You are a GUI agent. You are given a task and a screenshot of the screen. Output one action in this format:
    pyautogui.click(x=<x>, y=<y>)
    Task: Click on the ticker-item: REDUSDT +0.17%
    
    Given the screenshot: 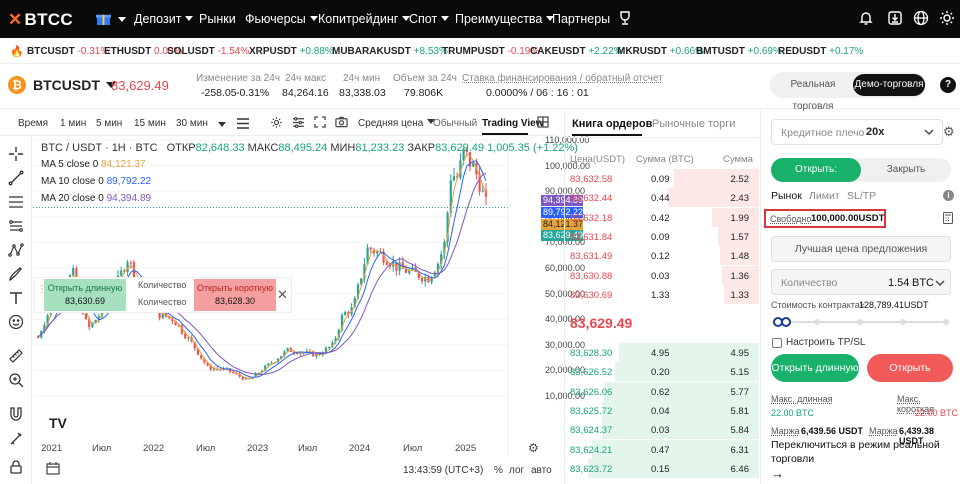 What is the action you would take?
    pyautogui.click(x=820, y=51)
    